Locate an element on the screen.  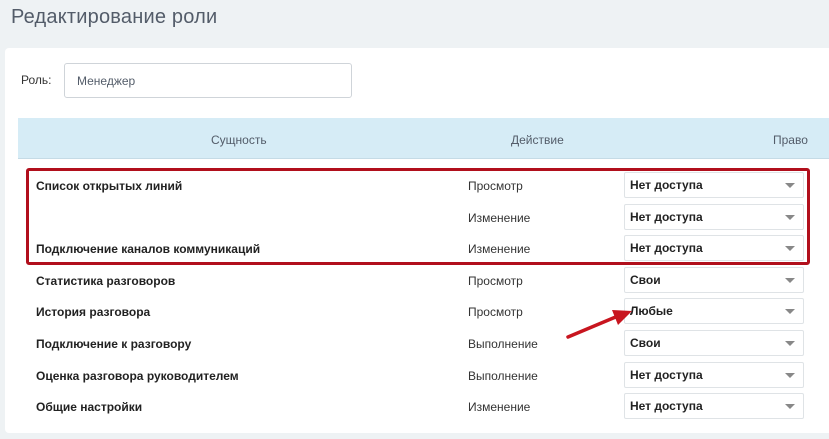
entity-name: Список открытых линий is located at coordinates (109, 186).